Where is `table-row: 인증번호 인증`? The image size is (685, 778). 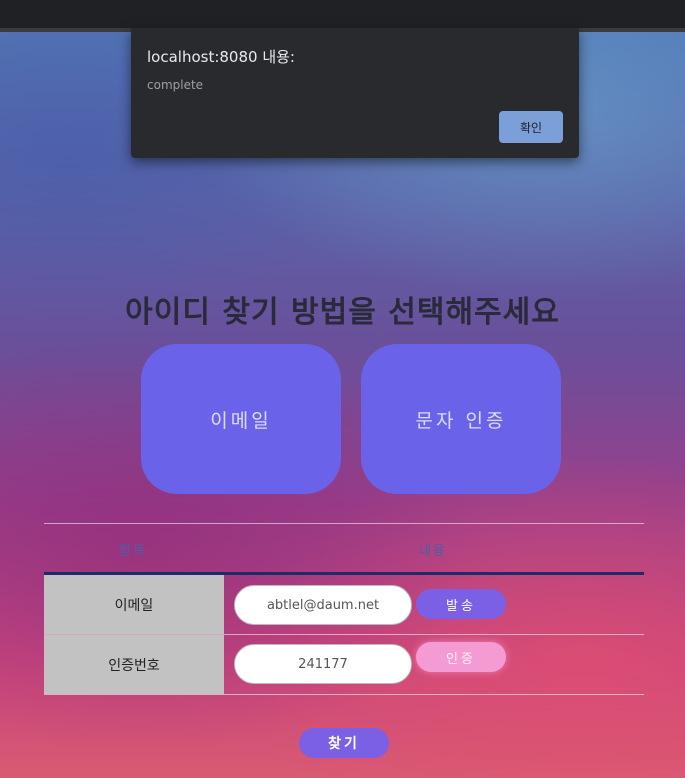 table-row: 인증번호 인증 is located at coordinates (344, 664).